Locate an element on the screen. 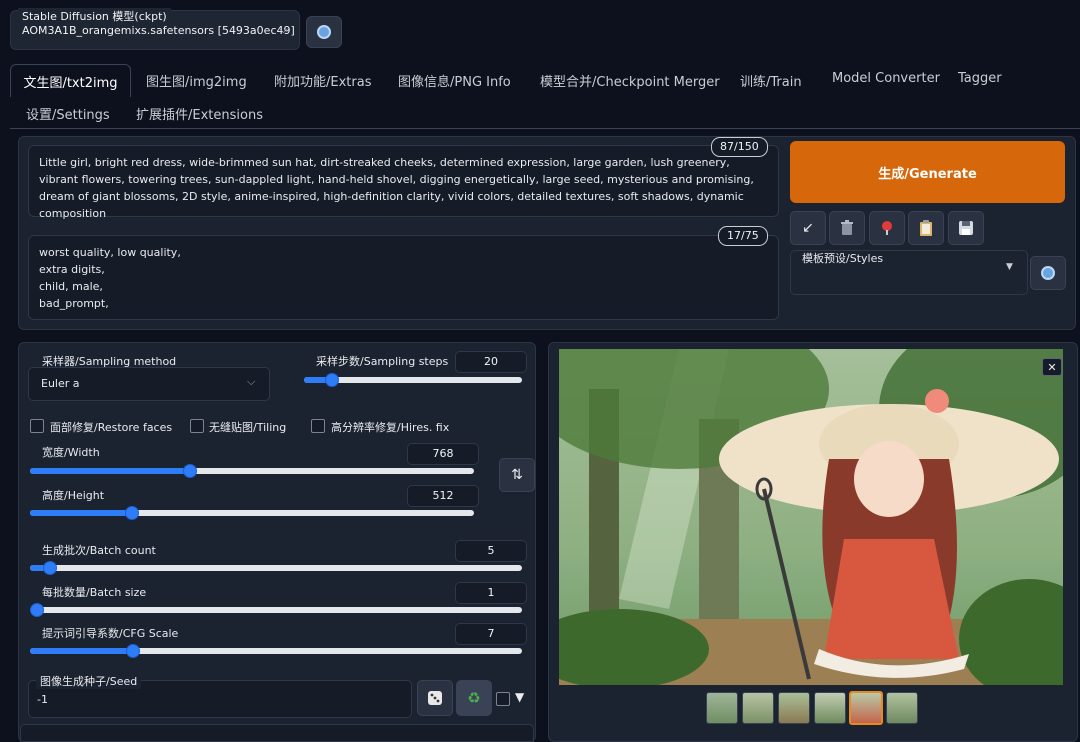 This screenshot has height=742, width=1080. seed-value: -1 is located at coordinates (42, 699).